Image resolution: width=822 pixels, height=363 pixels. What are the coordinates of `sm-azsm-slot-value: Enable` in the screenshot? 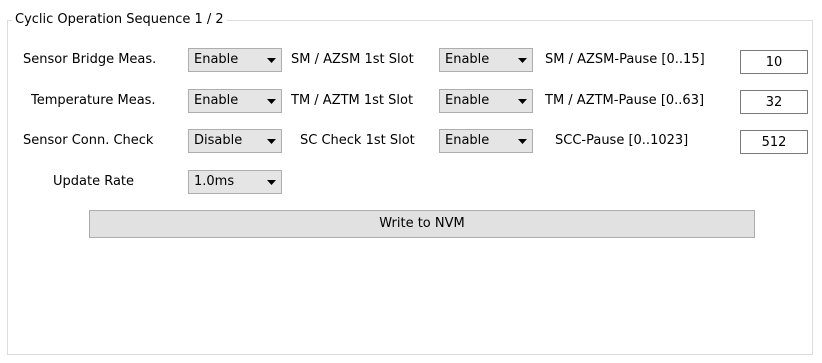 It's located at (467, 59).